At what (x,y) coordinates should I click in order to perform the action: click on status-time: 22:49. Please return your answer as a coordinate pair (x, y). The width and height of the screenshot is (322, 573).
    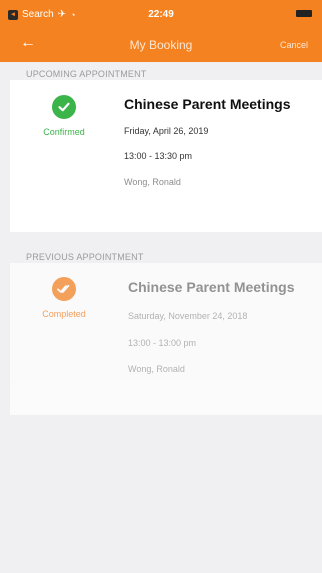
    Looking at the image, I should click on (161, 14).